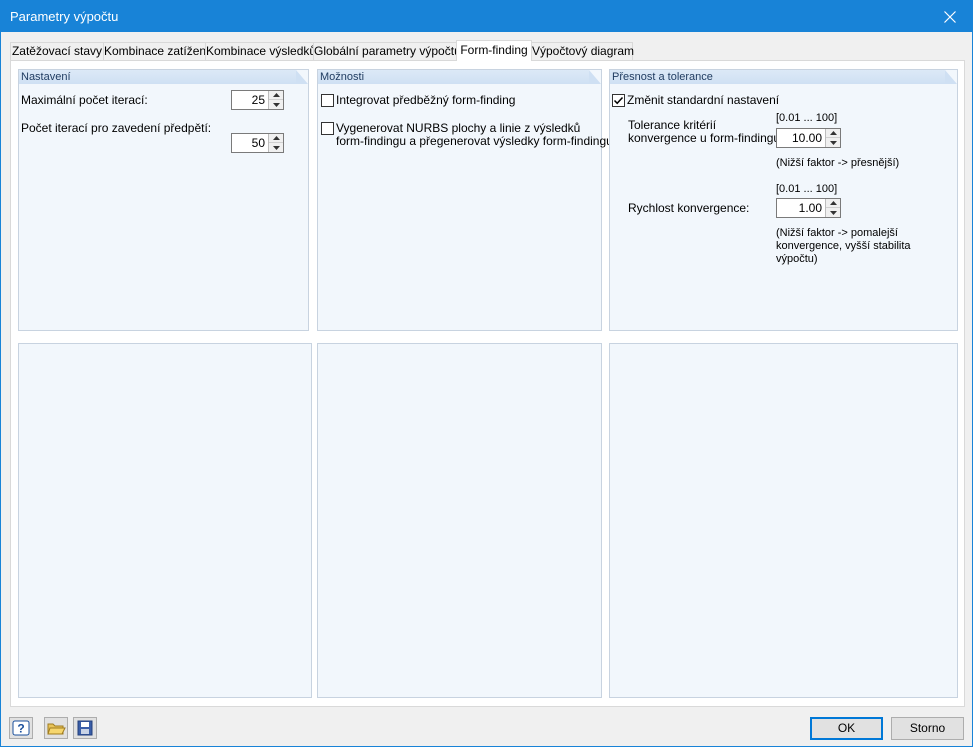 Image resolution: width=973 pixels, height=747 pixels. What do you see at coordinates (64, 16) in the screenshot?
I see `window-title: Parametry výpočtu` at bounding box center [64, 16].